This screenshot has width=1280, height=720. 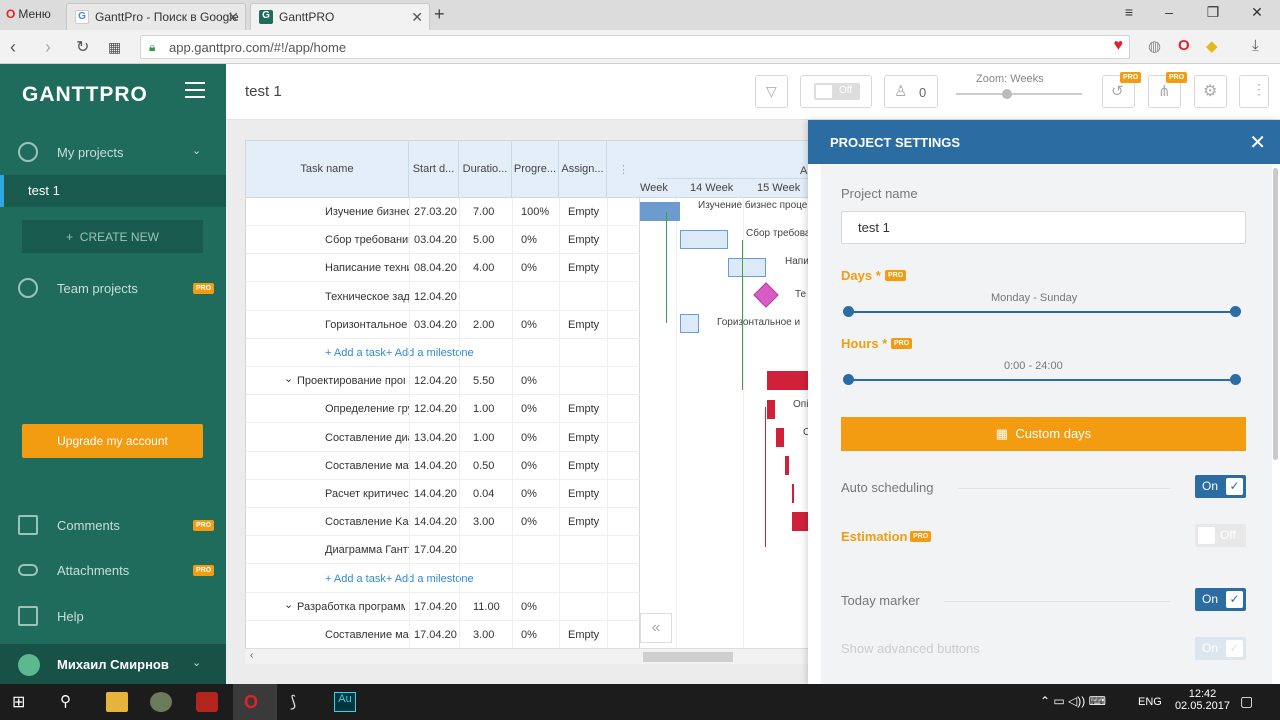 I want to click on scrollbar-thumb, so click(x=688, y=657).